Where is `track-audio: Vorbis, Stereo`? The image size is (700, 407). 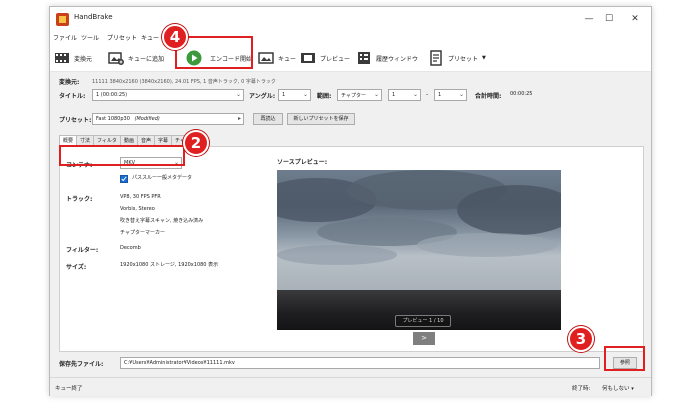 track-audio: Vorbis, Stereo is located at coordinates (137, 209).